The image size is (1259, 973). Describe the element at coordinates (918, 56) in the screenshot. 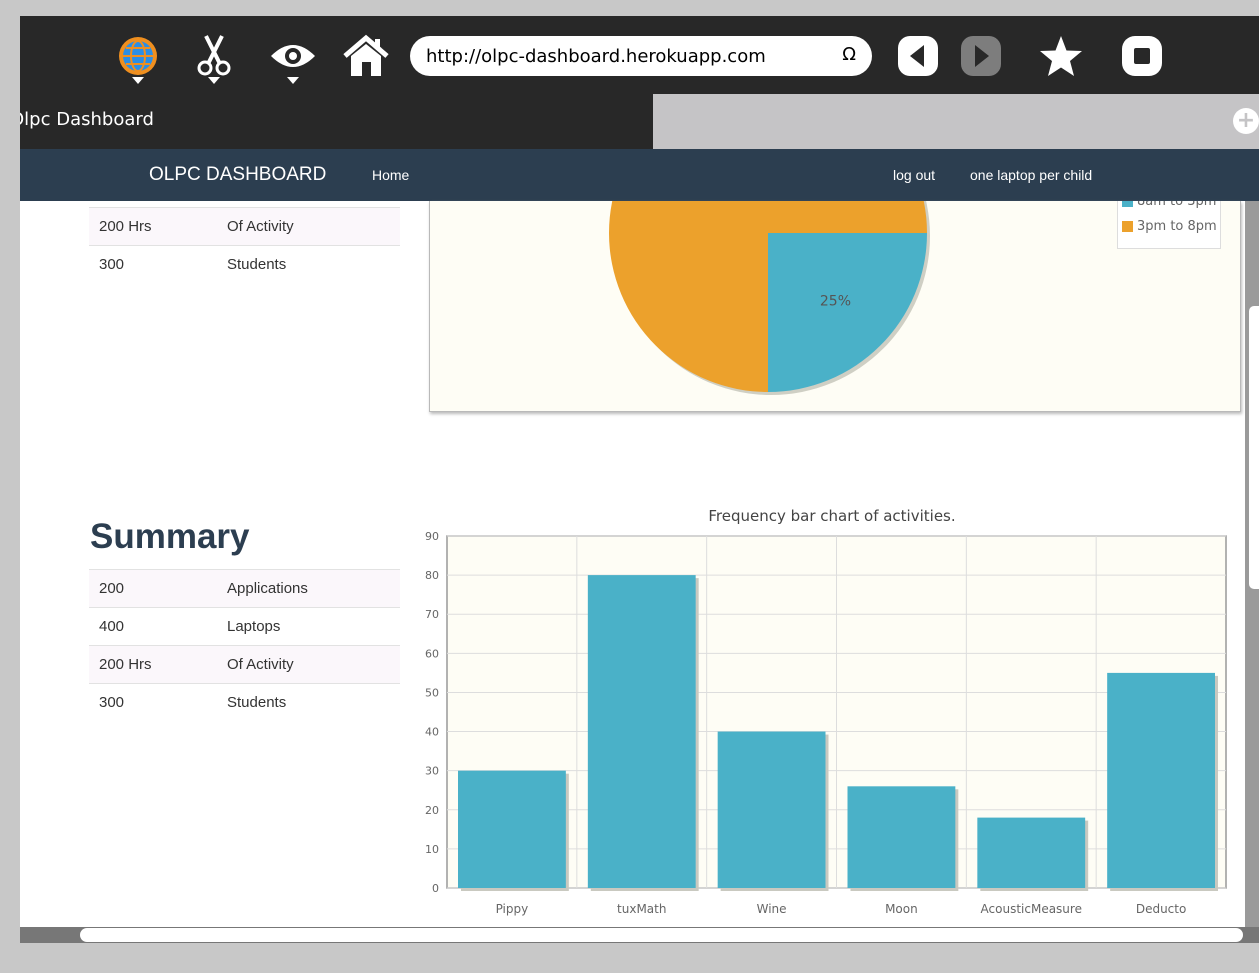

I see `back-icon` at that location.